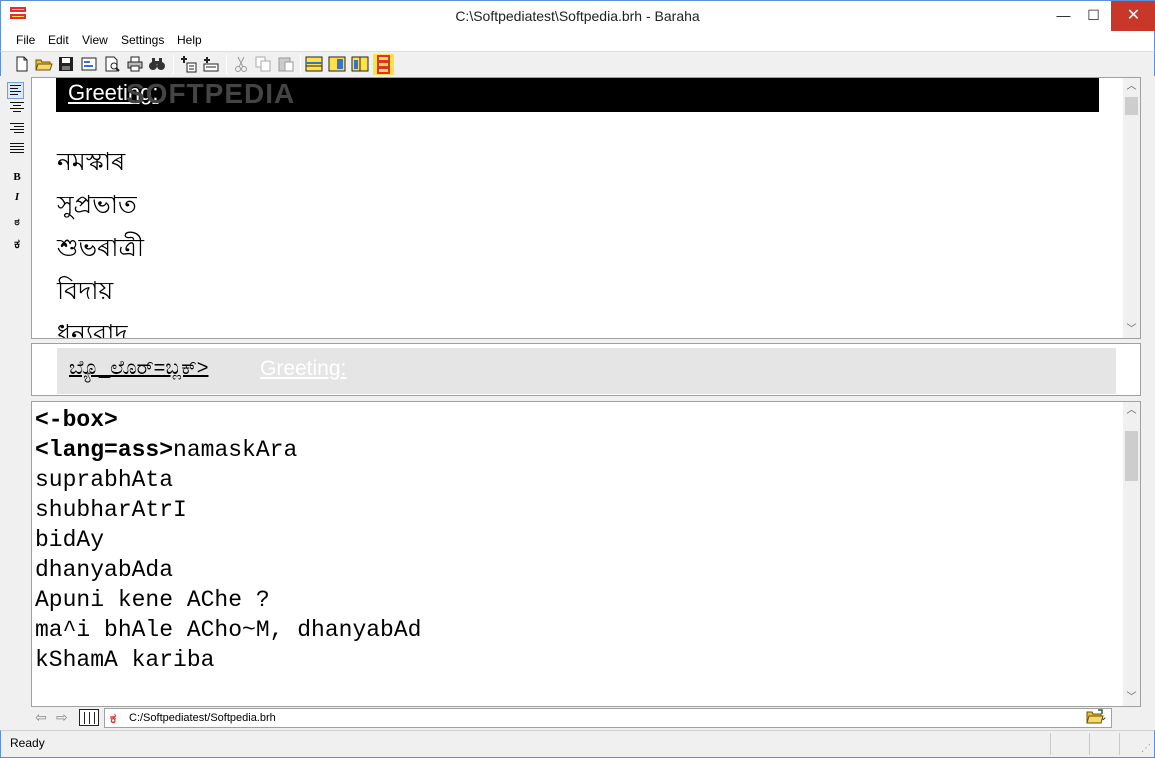 This screenshot has height=758, width=1155. I want to click on tag-greeting-text: Greeting:, so click(303, 368).